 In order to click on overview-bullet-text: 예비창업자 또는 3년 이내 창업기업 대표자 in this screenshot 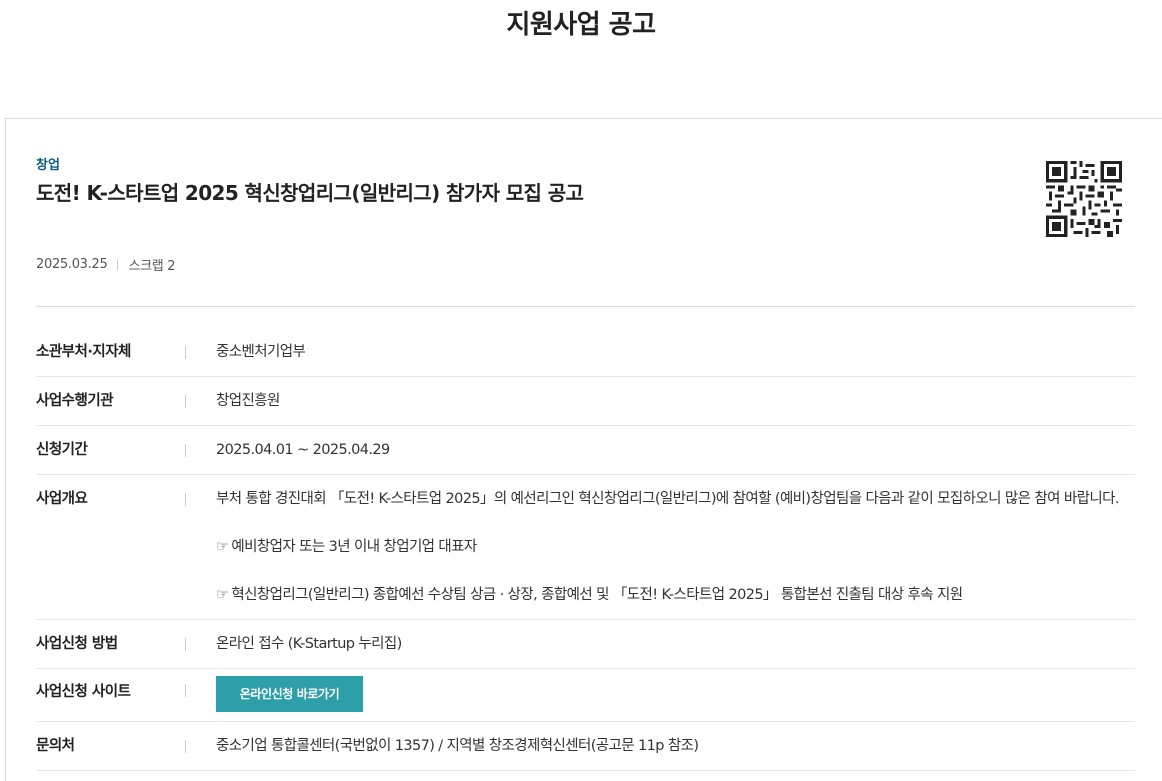, I will do `click(354, 547)`.